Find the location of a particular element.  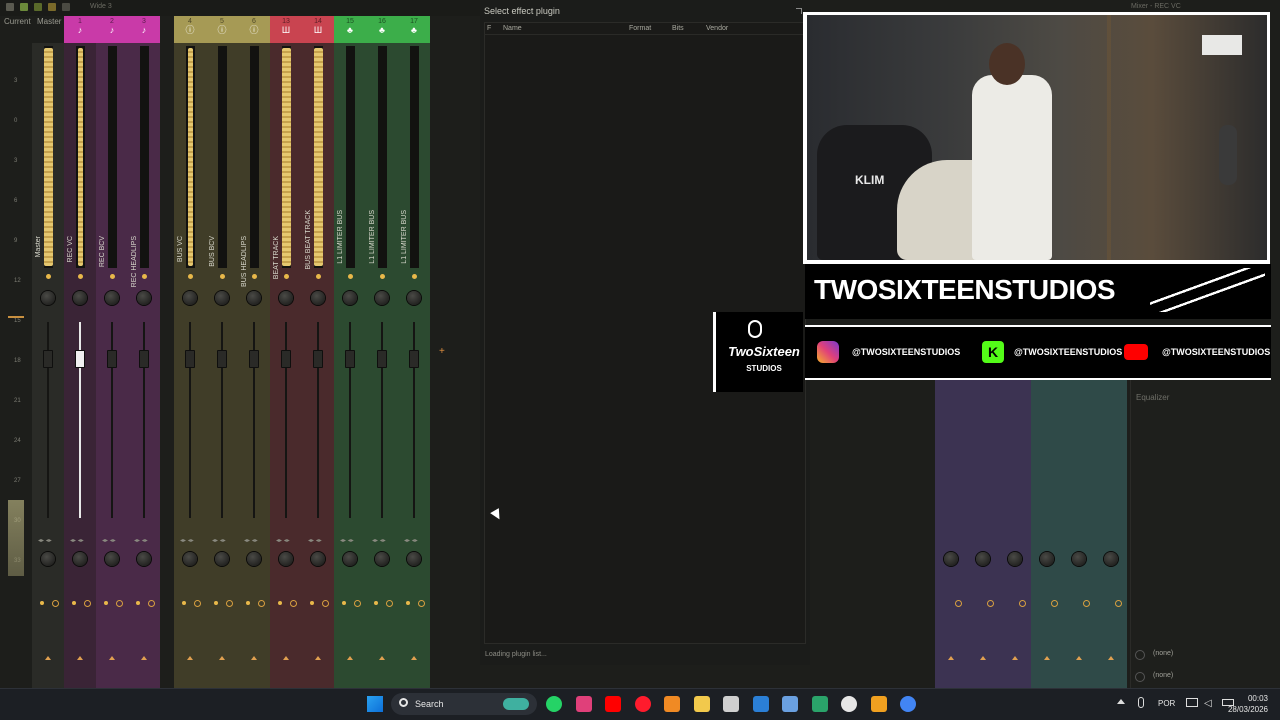

tab-current: Current is located at coordinates (17, 21).